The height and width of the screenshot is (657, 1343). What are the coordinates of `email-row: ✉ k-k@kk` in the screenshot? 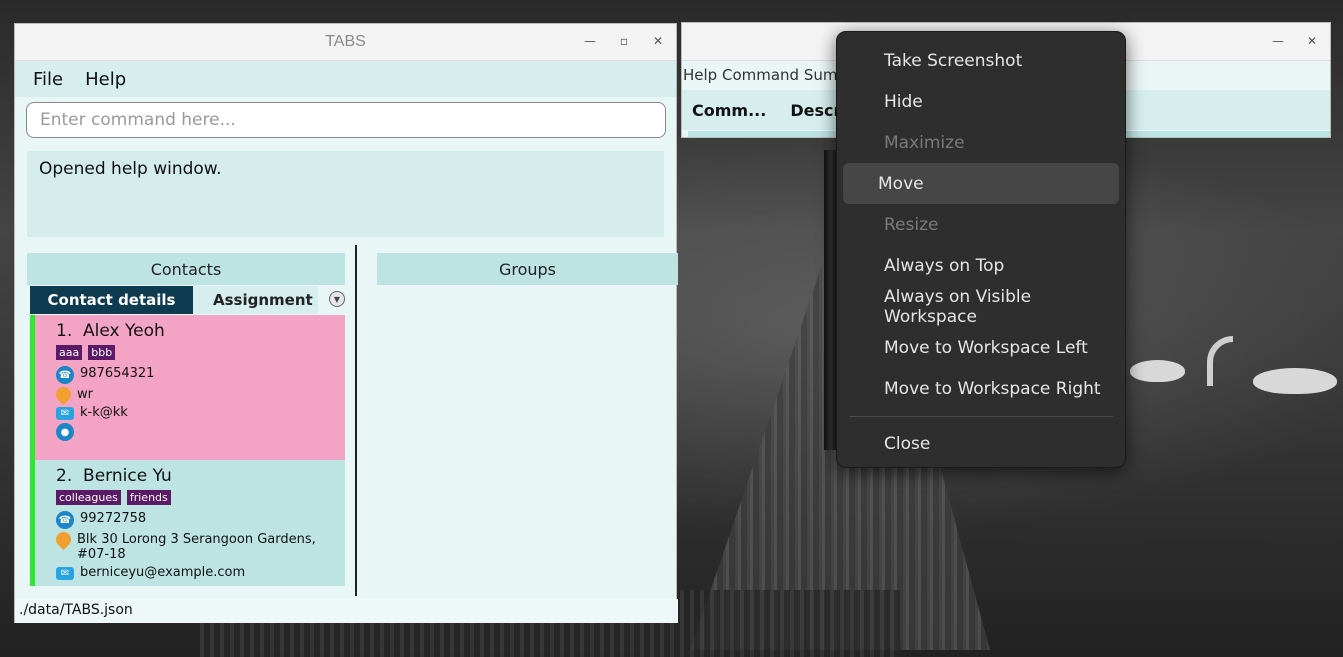 It's located at (200, 412).